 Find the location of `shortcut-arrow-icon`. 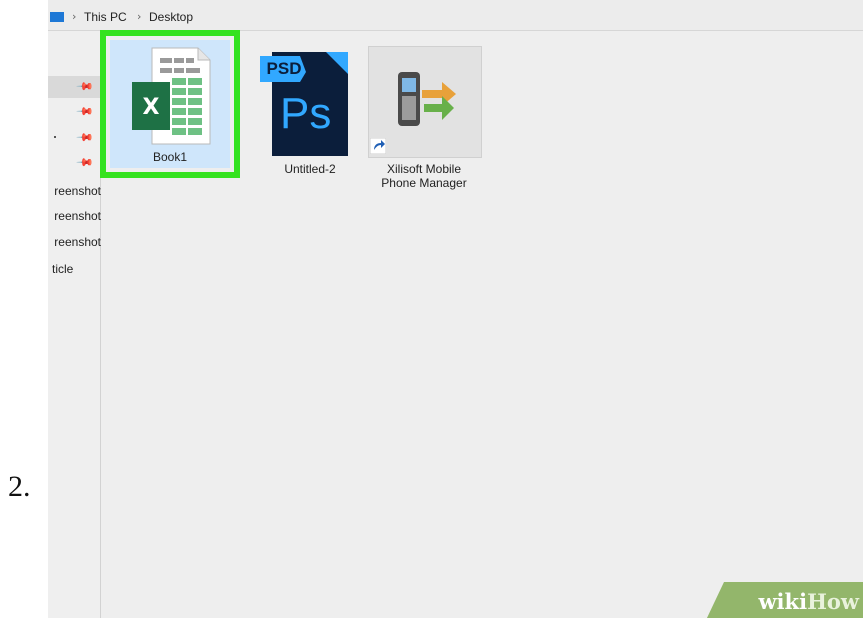

shortcut-arrow-icon is located at coordinates (378, 146).